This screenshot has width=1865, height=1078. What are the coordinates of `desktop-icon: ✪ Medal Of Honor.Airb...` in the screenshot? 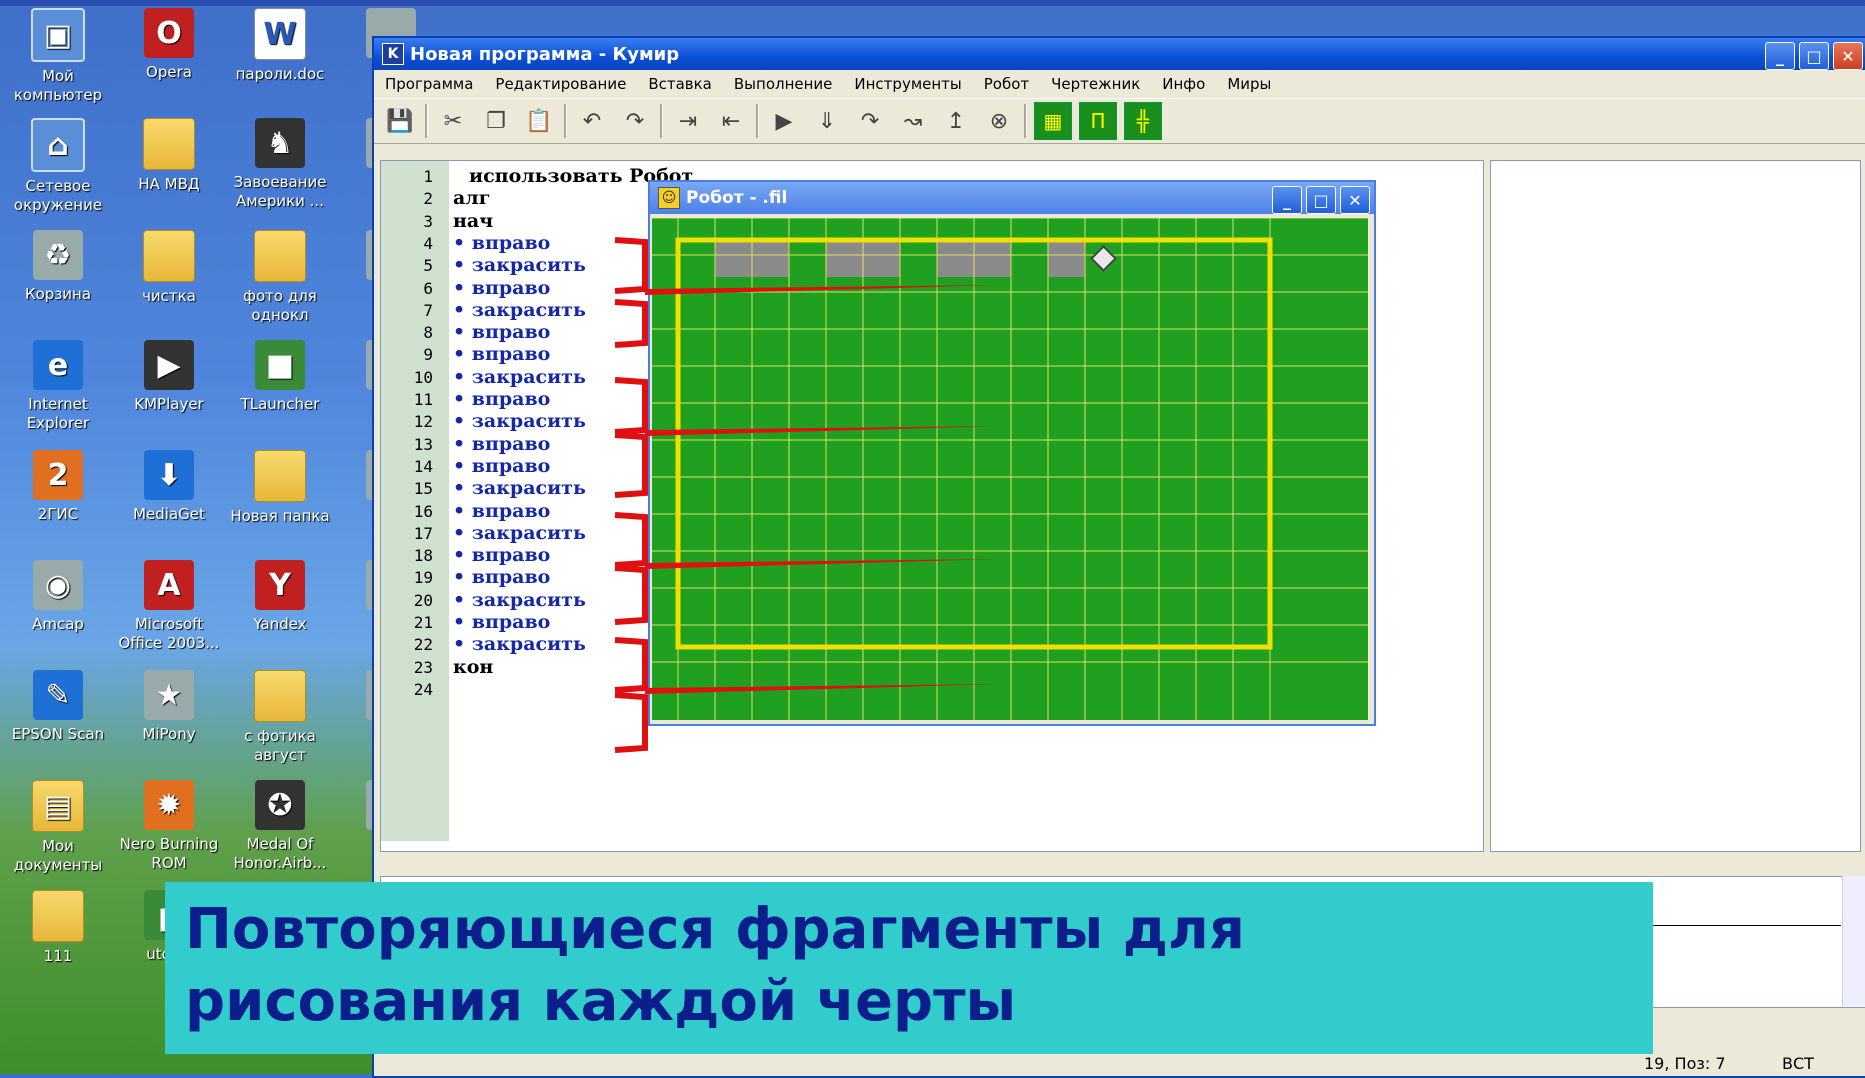 It's located at (280, 826).